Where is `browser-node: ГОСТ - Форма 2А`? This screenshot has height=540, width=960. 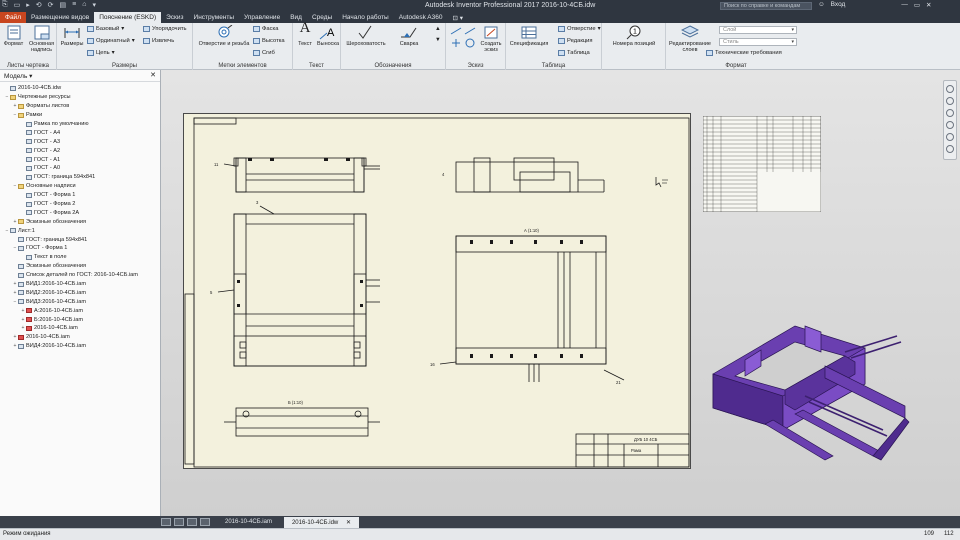
browser-node: ГОСТ - Форма 2А is located at coordinates (80, 212).